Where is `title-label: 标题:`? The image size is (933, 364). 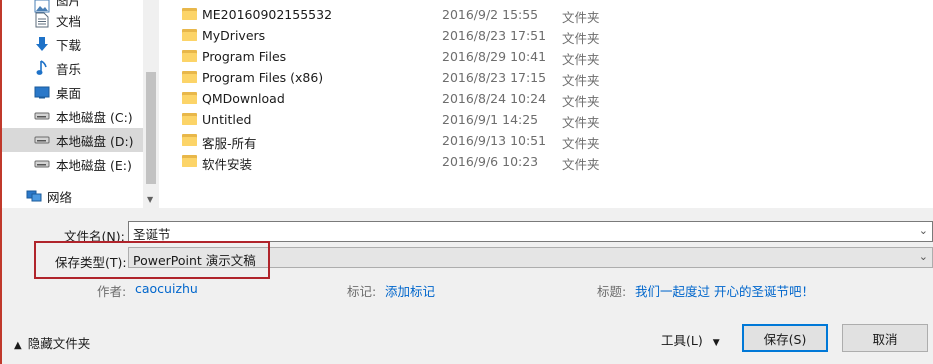 title-label: 标题: is located at coordinates (612, 291).